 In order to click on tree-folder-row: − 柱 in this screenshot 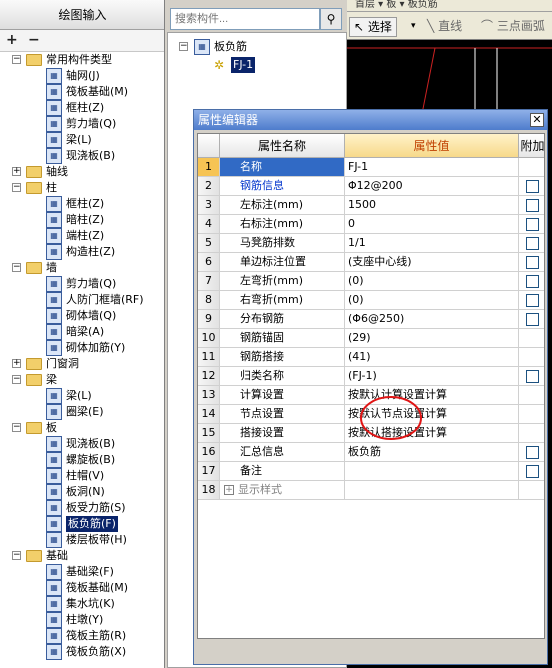, I will do `click(82, 188)`.